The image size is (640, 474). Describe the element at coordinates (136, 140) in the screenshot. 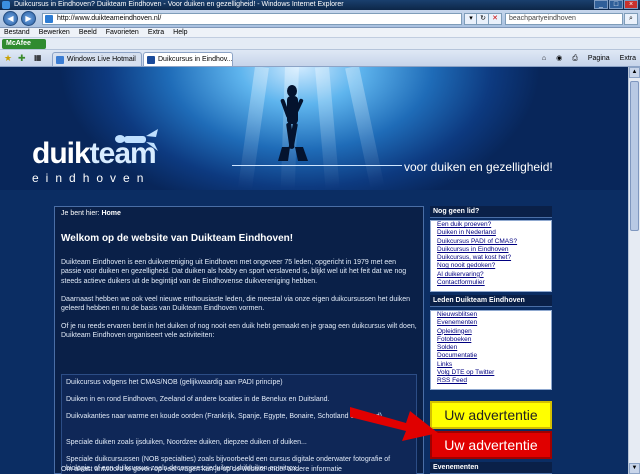

I see `logo-diver-icon` at that location.